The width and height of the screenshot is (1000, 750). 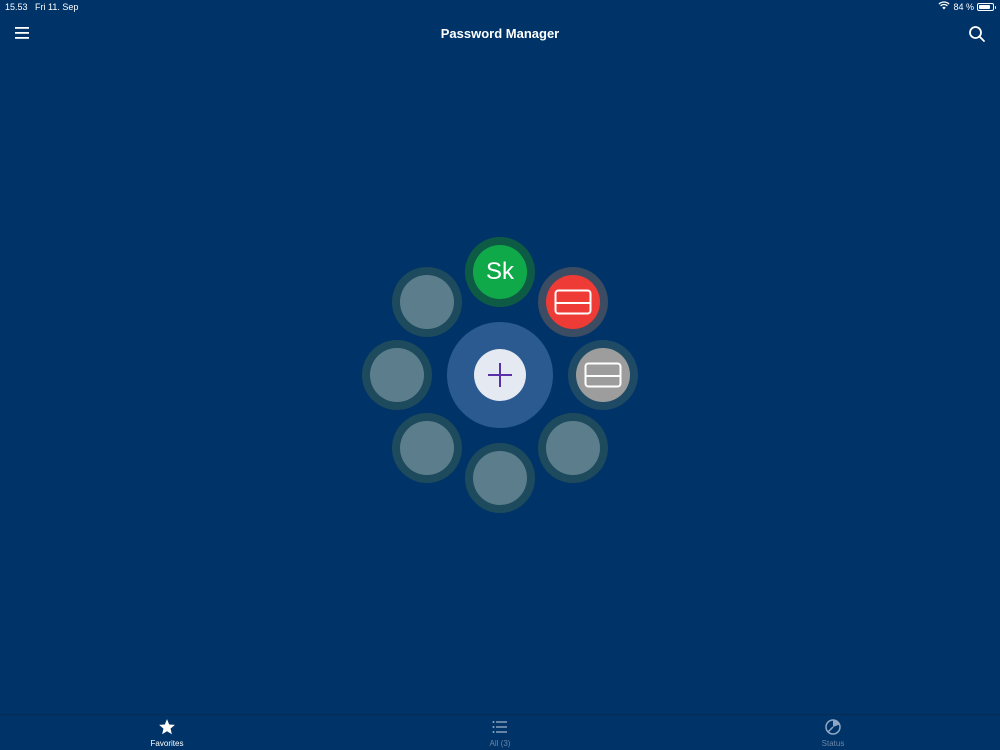 I want to click on favorite-slot-red-card, so click(x=573, y=302).